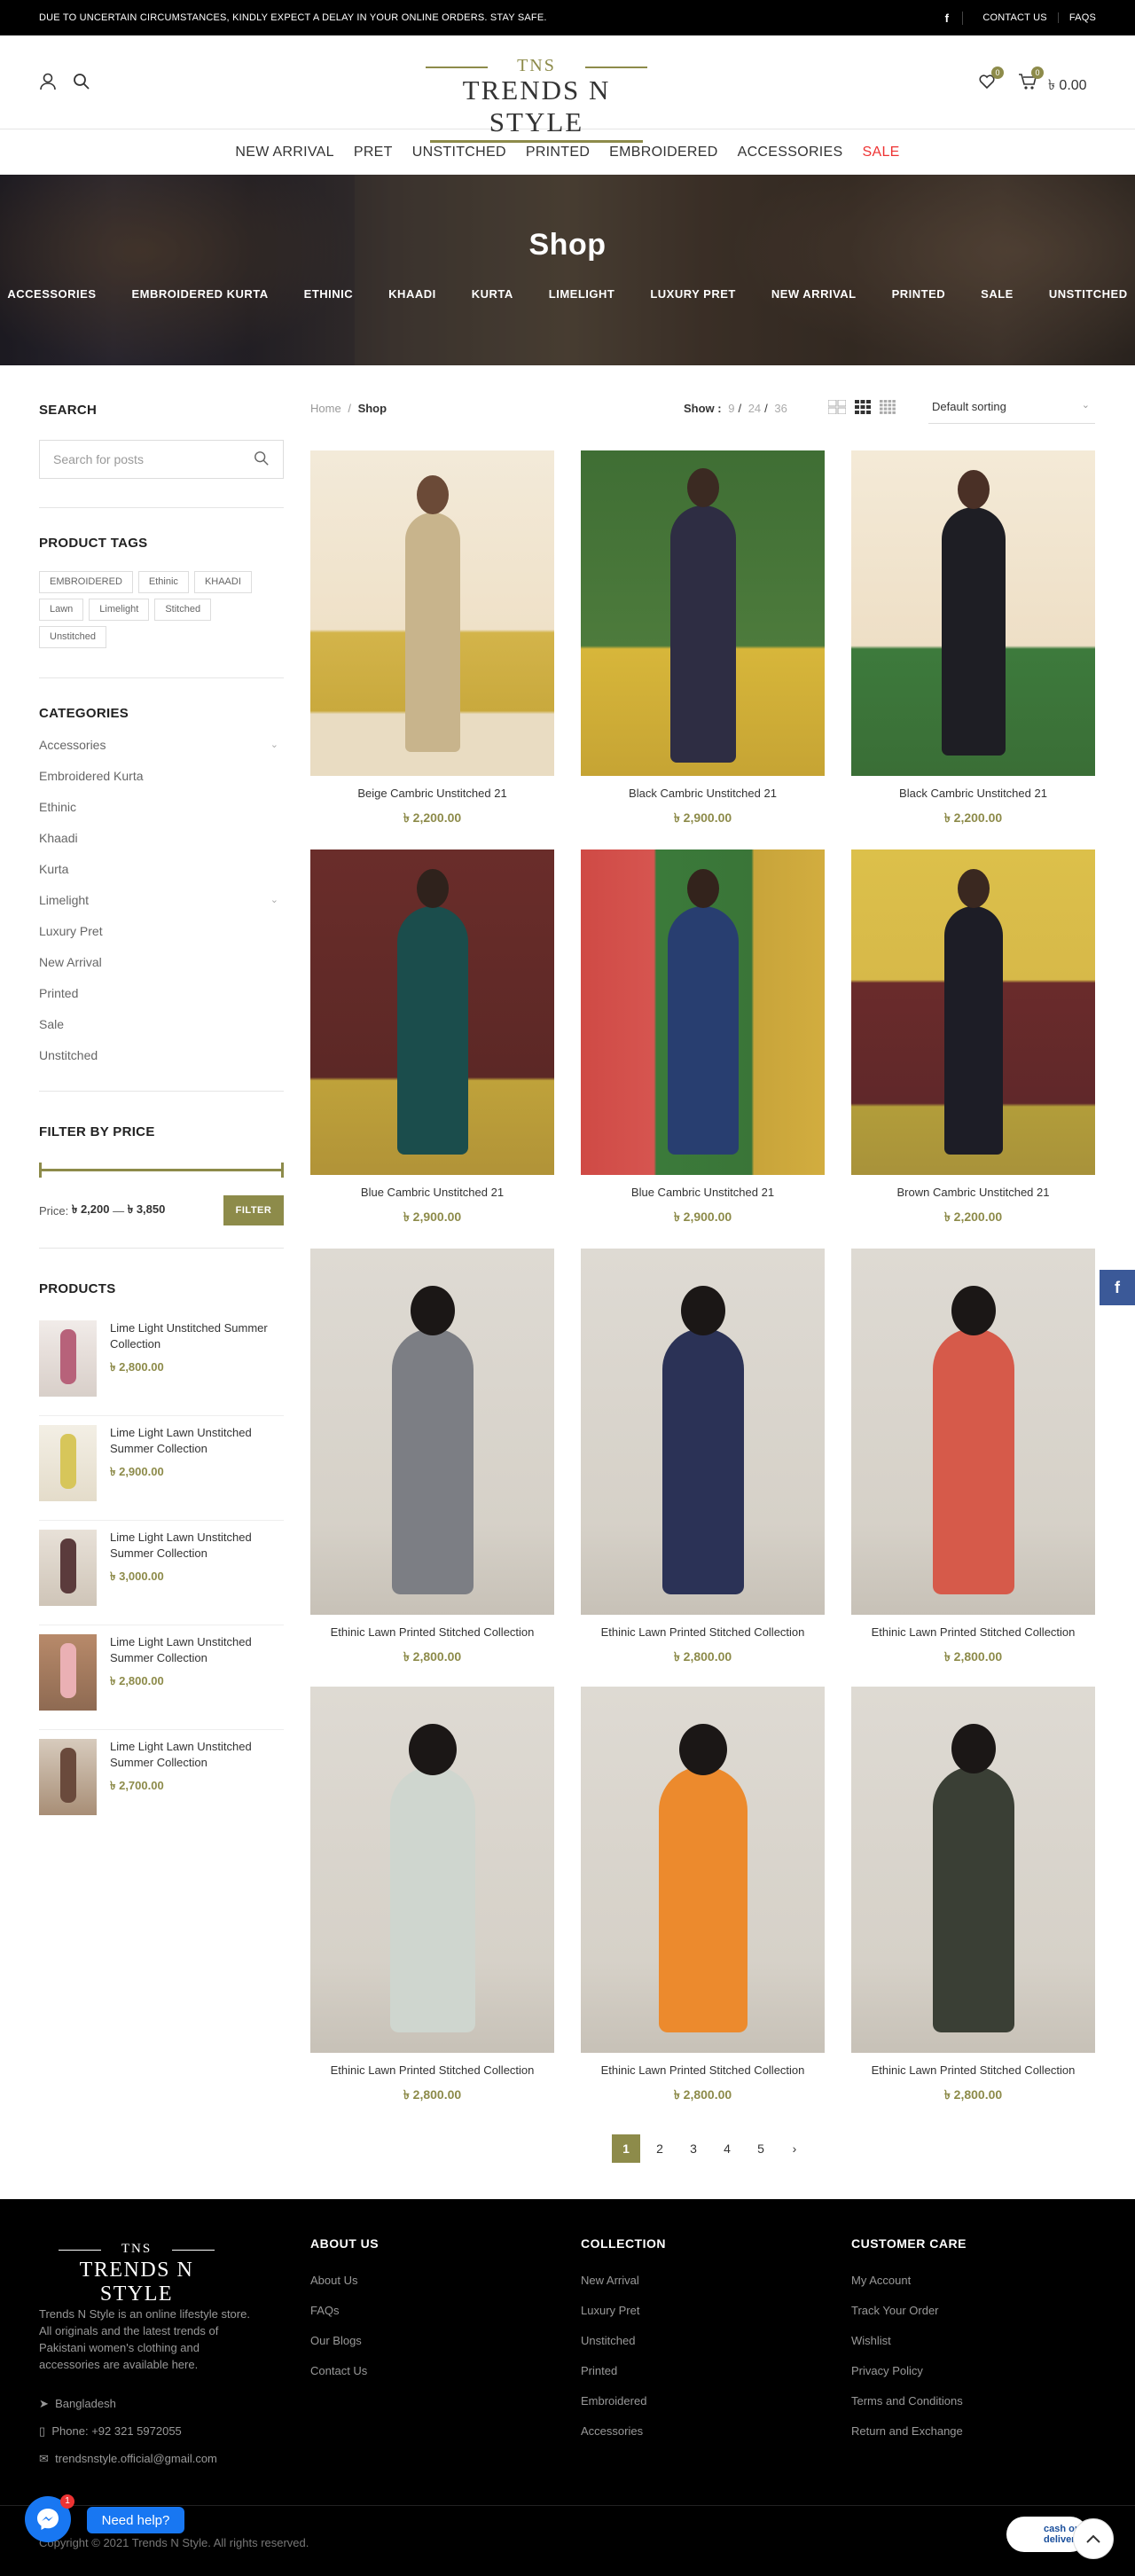 The height and width of the screenshot is (2576, 1135). What do you see at coordinates (190, 1336) in the screenshot?
I see `product-name: Lime Light Unstitched Summer Collection` at bounding box center [190, 1336].